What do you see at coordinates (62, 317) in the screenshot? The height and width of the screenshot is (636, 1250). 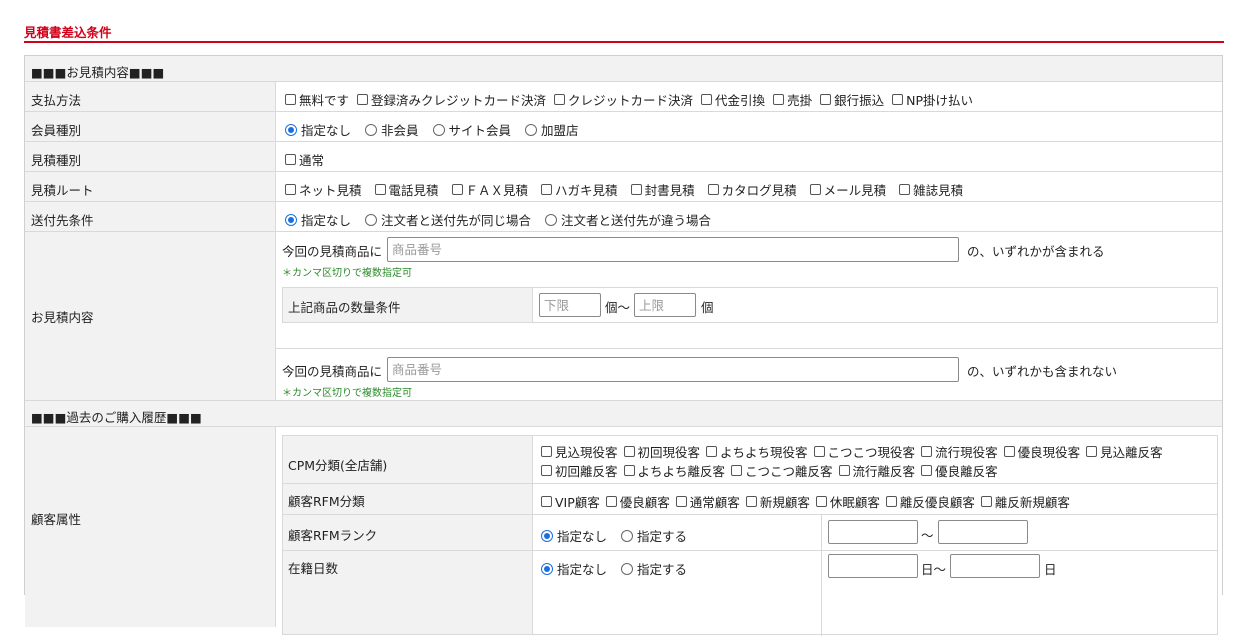 I see `row-label: お見積内容` at bounding box center [62, 317].